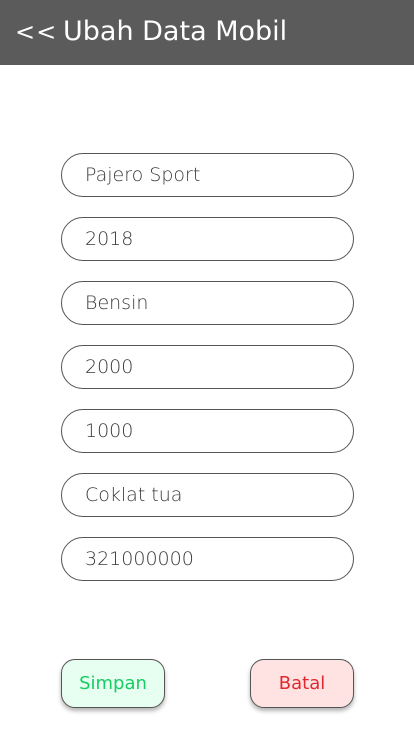  What do you see at coordinates (113, 683) in the screenshot?
I see `save-button: Simpan` at bounding box center [113, 683].